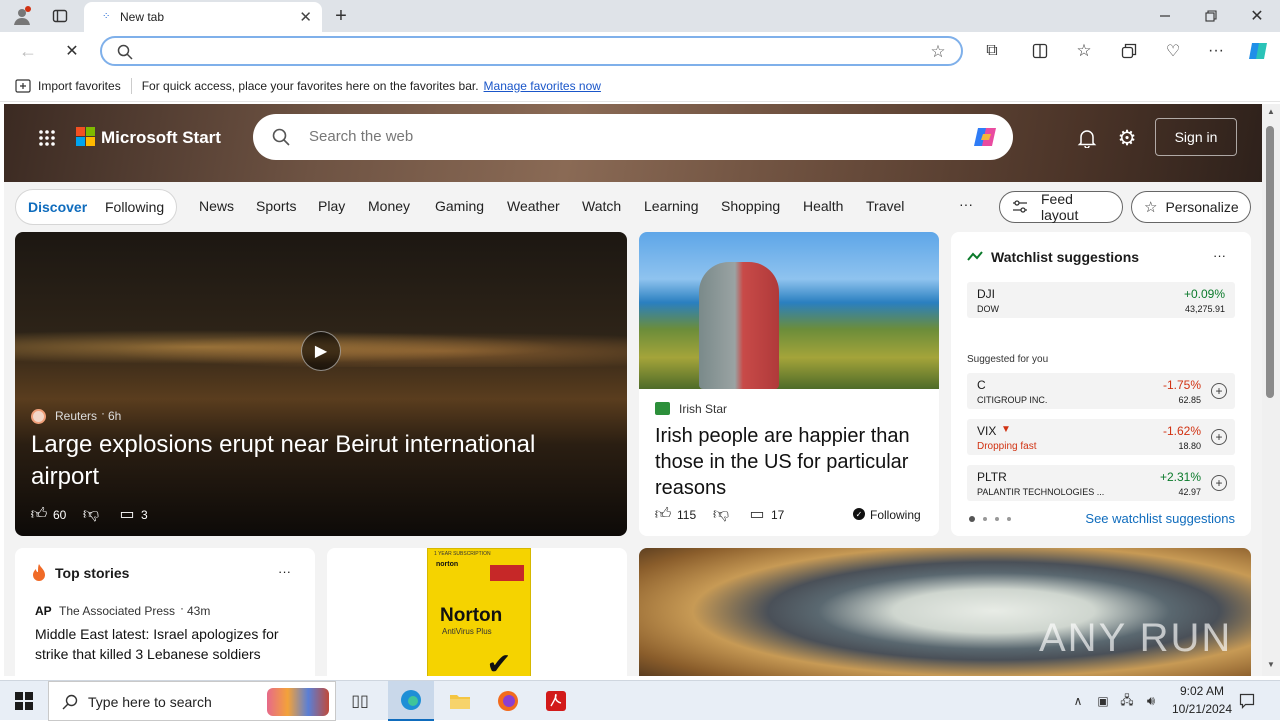 The height and width of the screenshot is (721, 1280). I want to click on more-categories-icon: ···, so click(966, 204).